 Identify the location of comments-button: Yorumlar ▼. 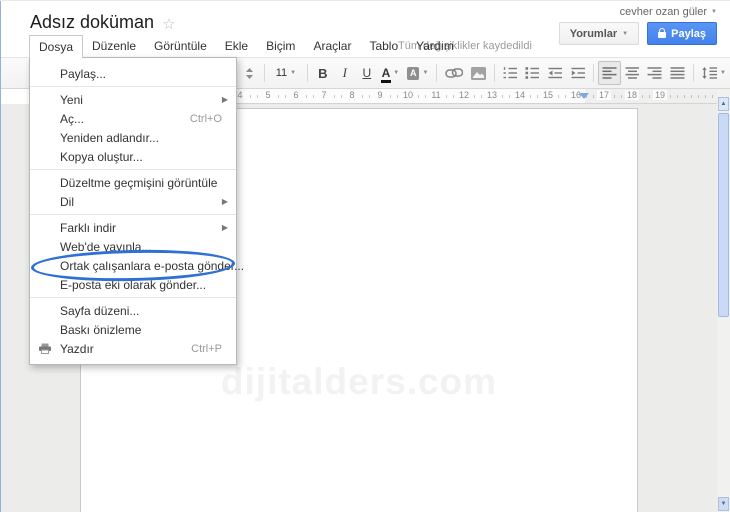
(599, 33).